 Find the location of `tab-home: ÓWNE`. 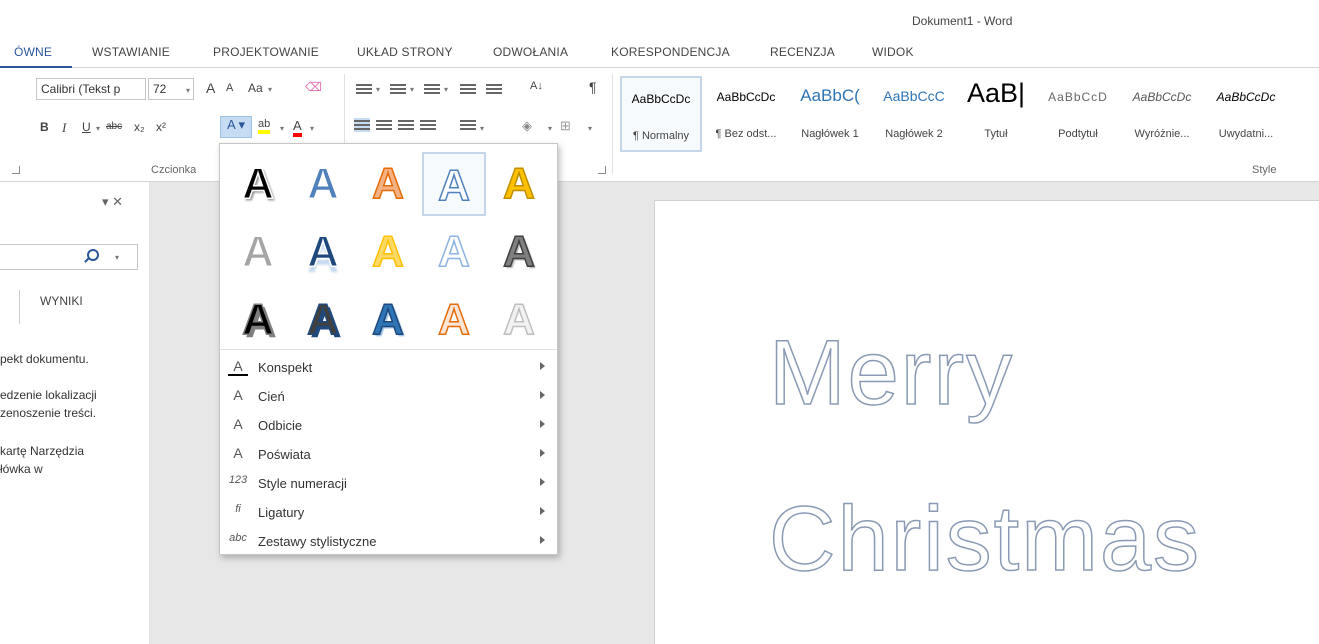

tab-home: ÓWNE is located at coordinates (33, 52).